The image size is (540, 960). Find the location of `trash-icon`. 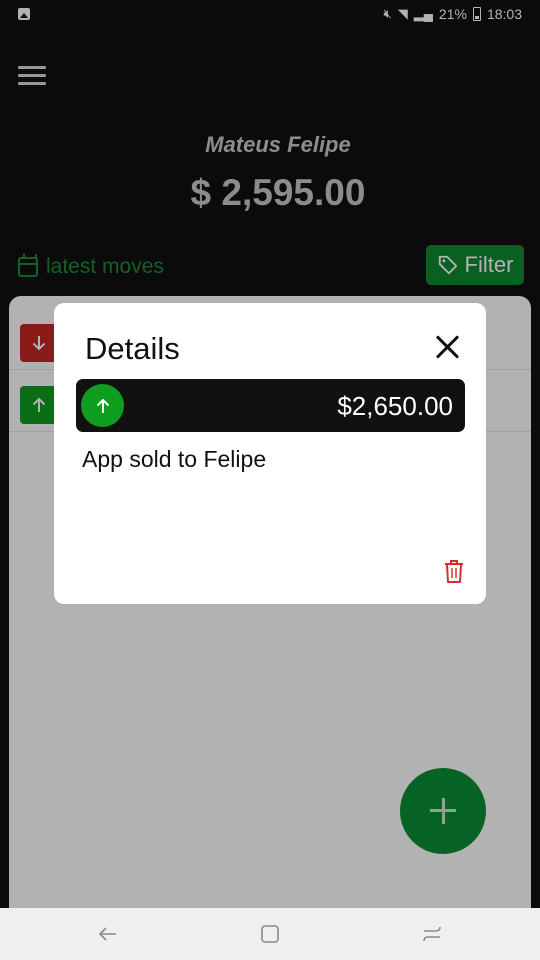

trash-icon is located at coordinates (454, 572).